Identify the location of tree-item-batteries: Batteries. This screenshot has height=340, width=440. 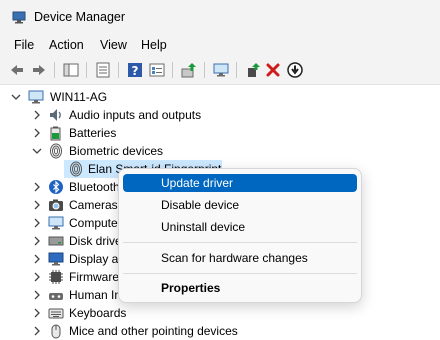
(220, 133).